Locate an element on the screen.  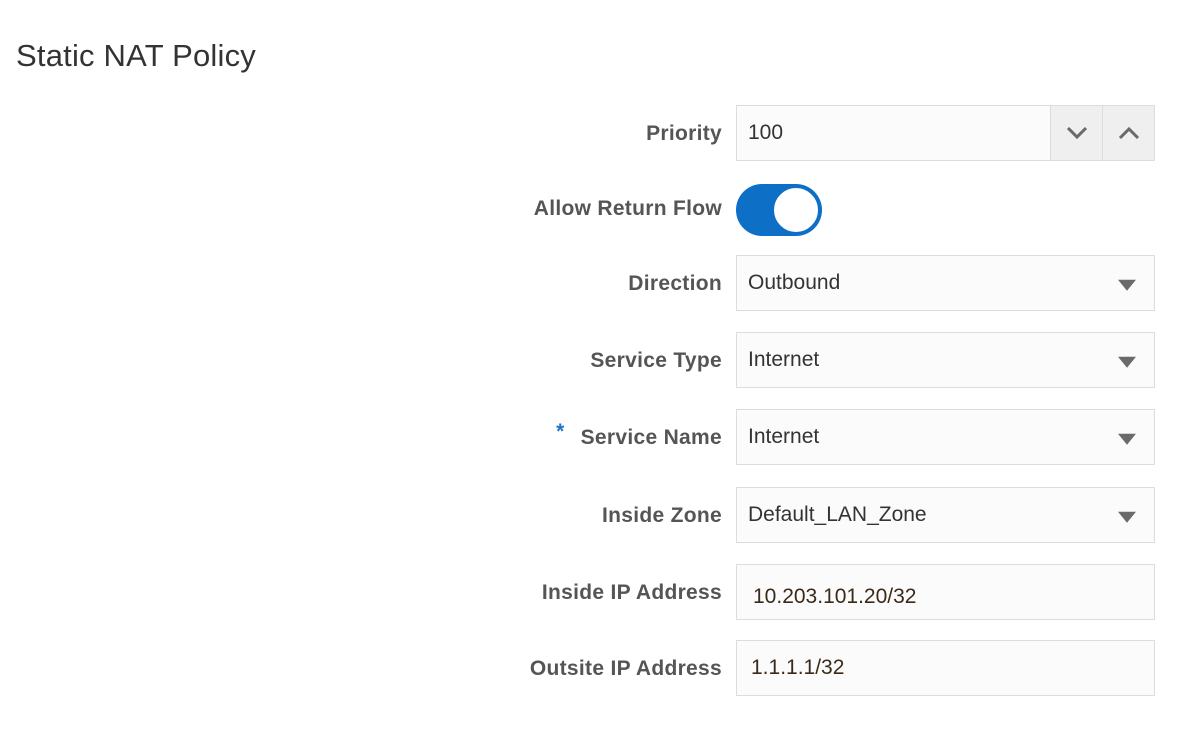
inside-ip-input: 10.203.101.20/32 is located at coordinates (945, 592).